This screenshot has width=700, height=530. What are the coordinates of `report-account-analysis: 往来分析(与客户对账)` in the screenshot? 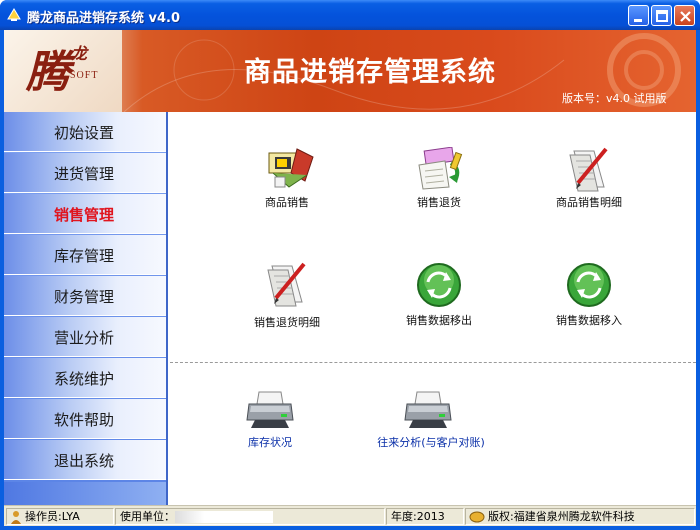 It's located at (431, 420).